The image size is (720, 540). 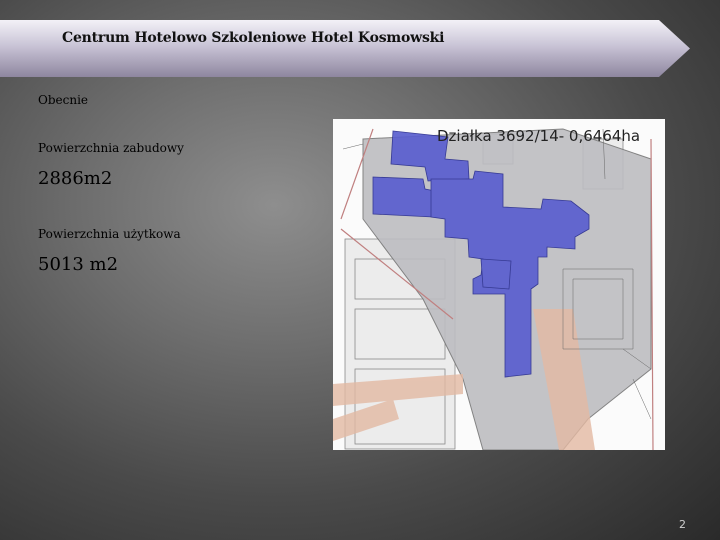 What do you see at coordinates (111, 148) in the screenshot?
I see `built-area-label: Powierzchnia zabudowy` at bounding box center [111, 148].